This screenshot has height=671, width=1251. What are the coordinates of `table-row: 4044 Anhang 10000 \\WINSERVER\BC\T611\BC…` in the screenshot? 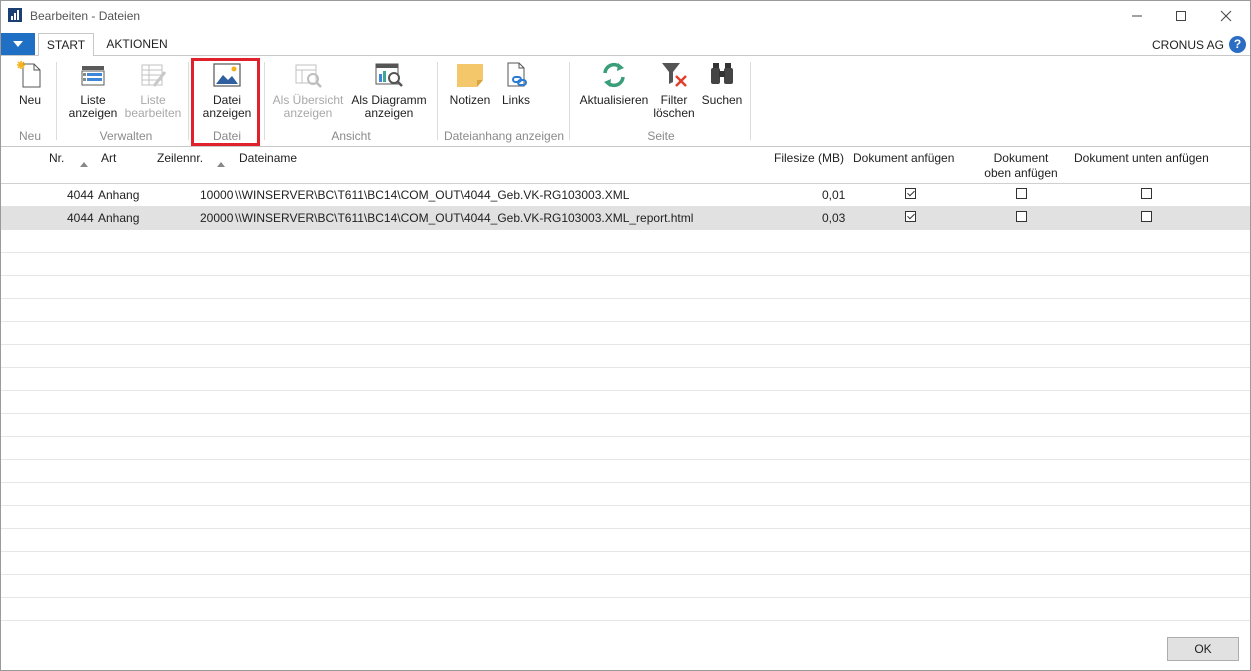 It's located at (625, 195).